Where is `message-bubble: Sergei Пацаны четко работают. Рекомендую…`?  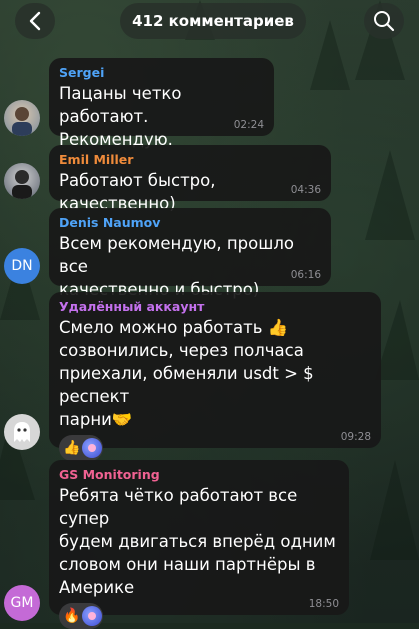
message-bubble: Sergei Пацаны четко работают. Рекомендую… is located at coordinates (161, 103).